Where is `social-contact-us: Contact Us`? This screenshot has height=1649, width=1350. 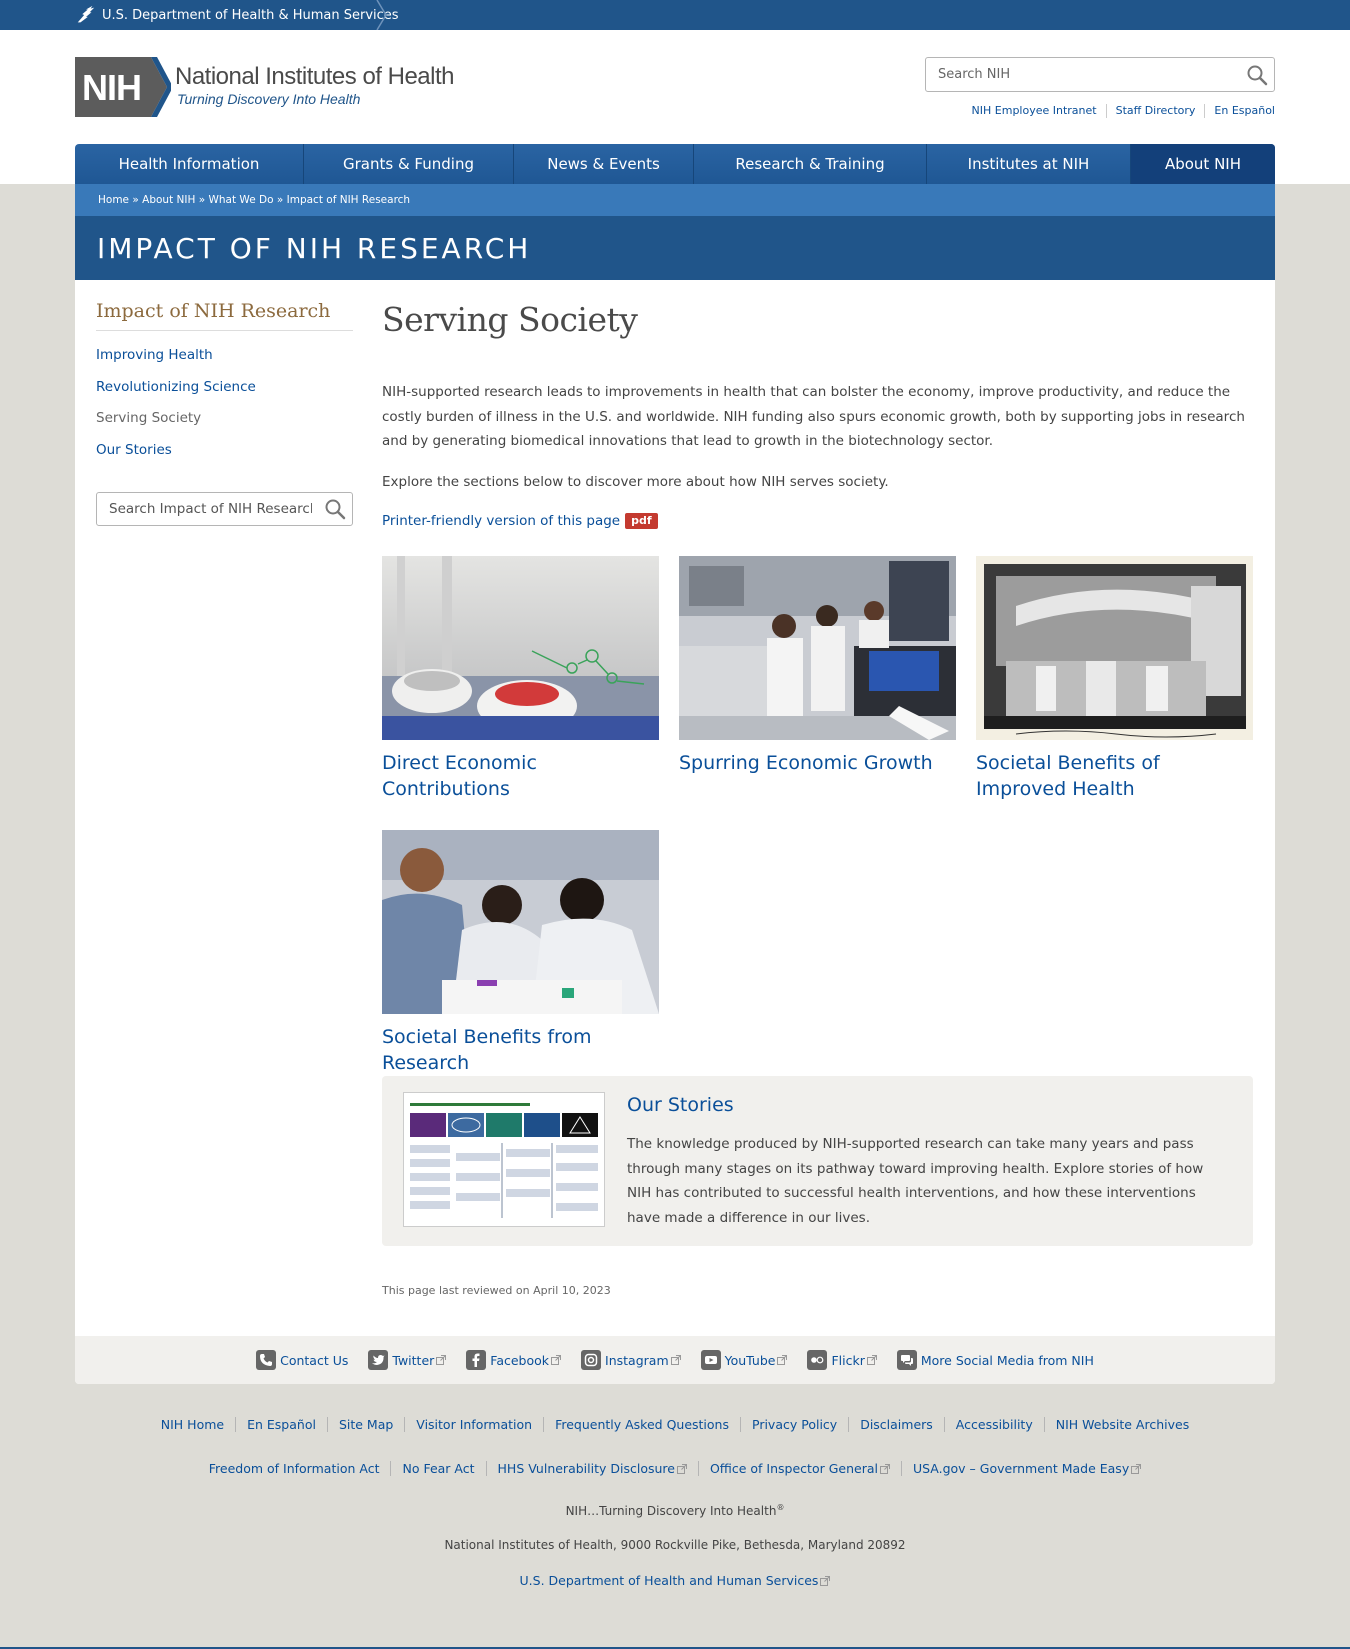 social-contact-us: Contact Us is located at coordinates (302, 1360).